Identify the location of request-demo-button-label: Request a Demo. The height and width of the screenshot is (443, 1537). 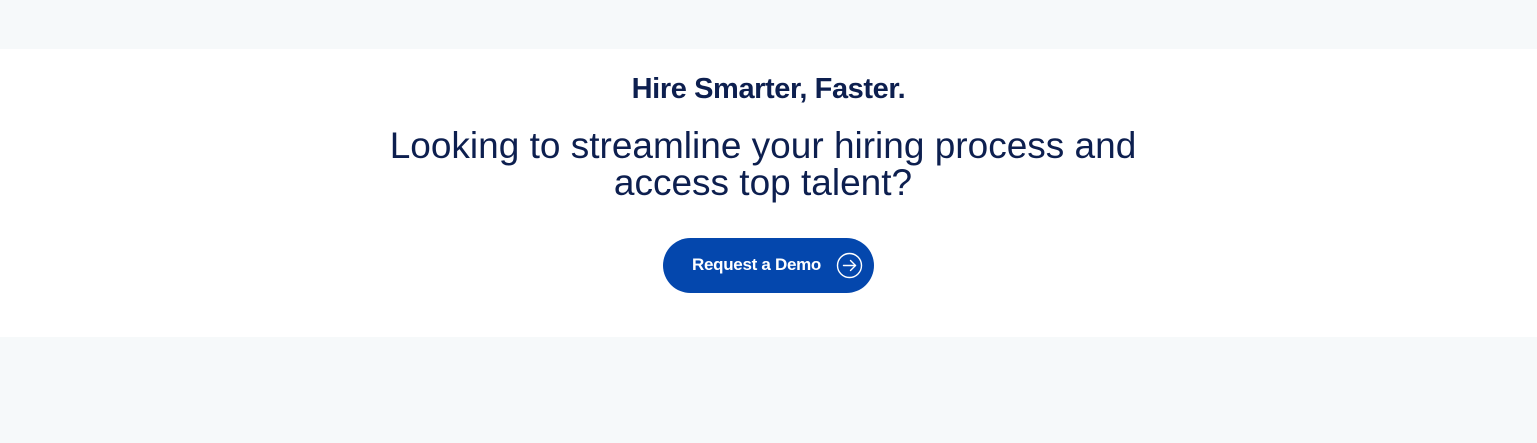
(757, 264).